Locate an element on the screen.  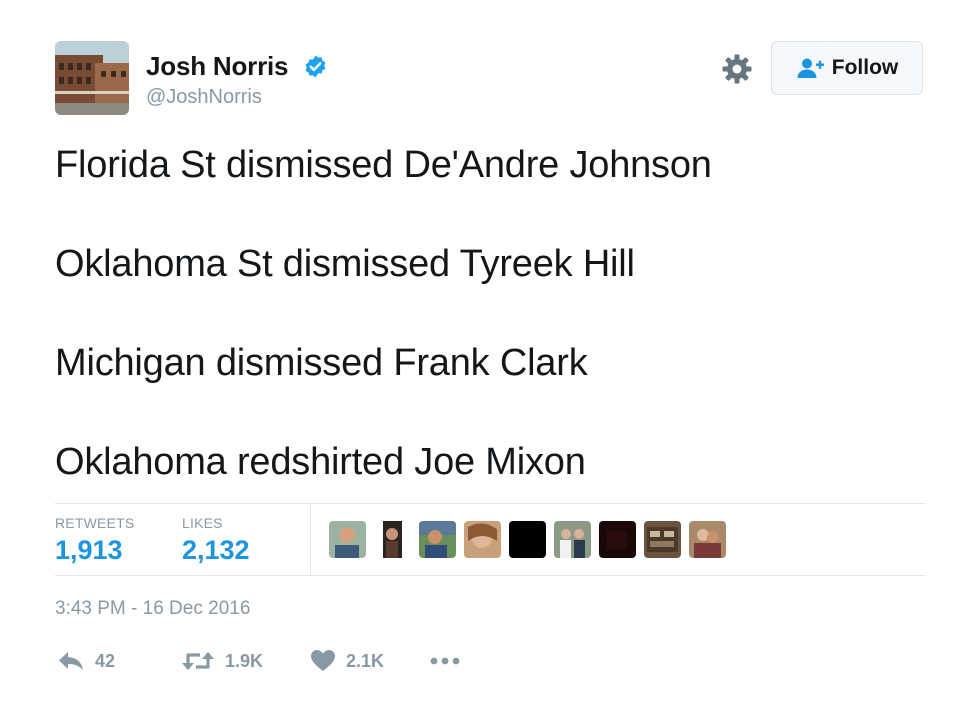
like-count: 2.1K is located at coordinates (365, 660).